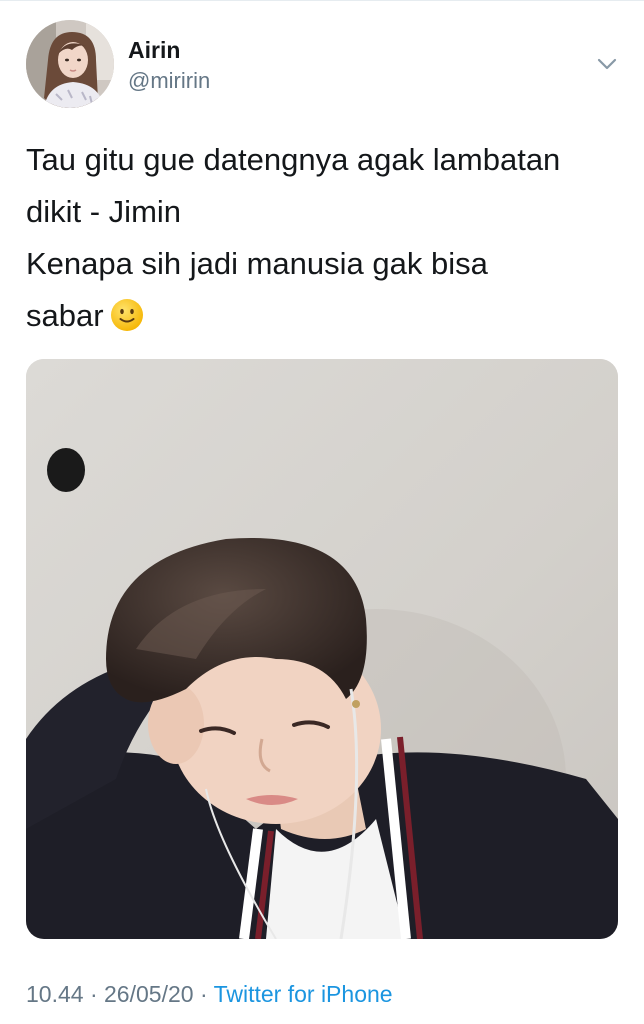 This screenshot has width=644, height=1024. I want to click on tweet-time: 10.44, so click(55, 994).